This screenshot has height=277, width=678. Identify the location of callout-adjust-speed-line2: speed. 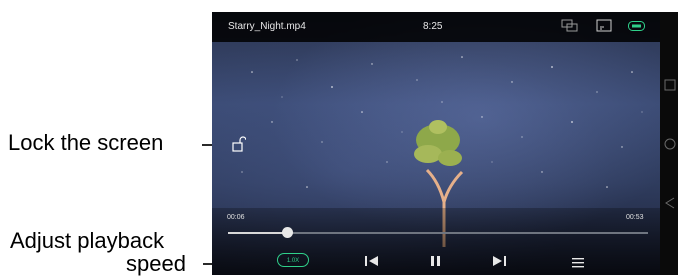
(156, 263).